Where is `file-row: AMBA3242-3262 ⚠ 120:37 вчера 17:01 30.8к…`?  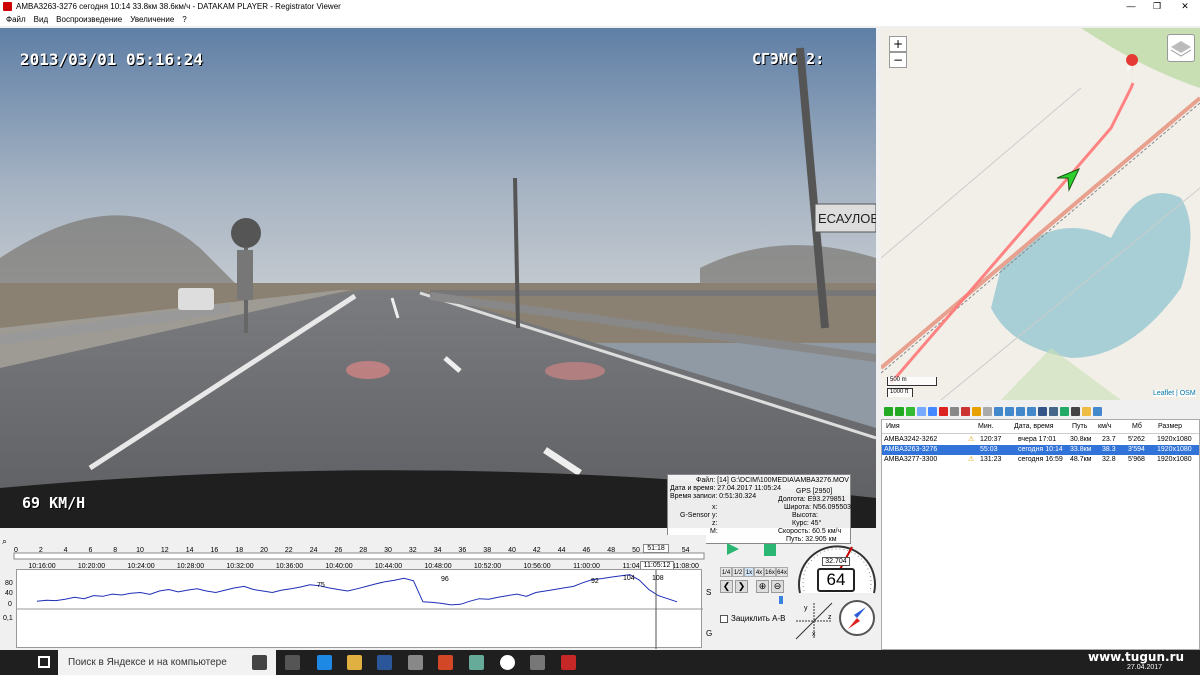 file-row: AMBA3242-3262 ⚠ 120:37 вчера 17:01 30.8к… is located at coordinates (1040, 440).